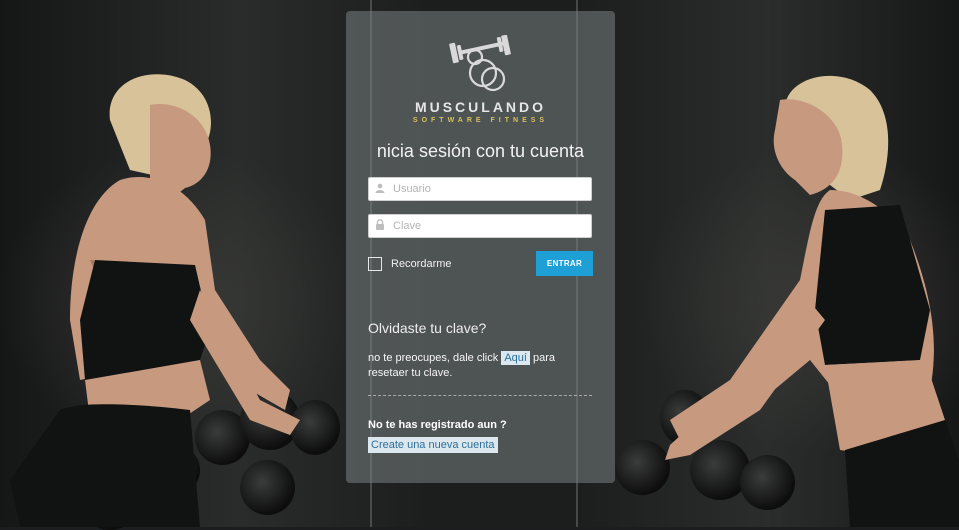 This screenshot has width=959, height=530. I want to click on dumbbell-logo-icon, so click(479, 63).